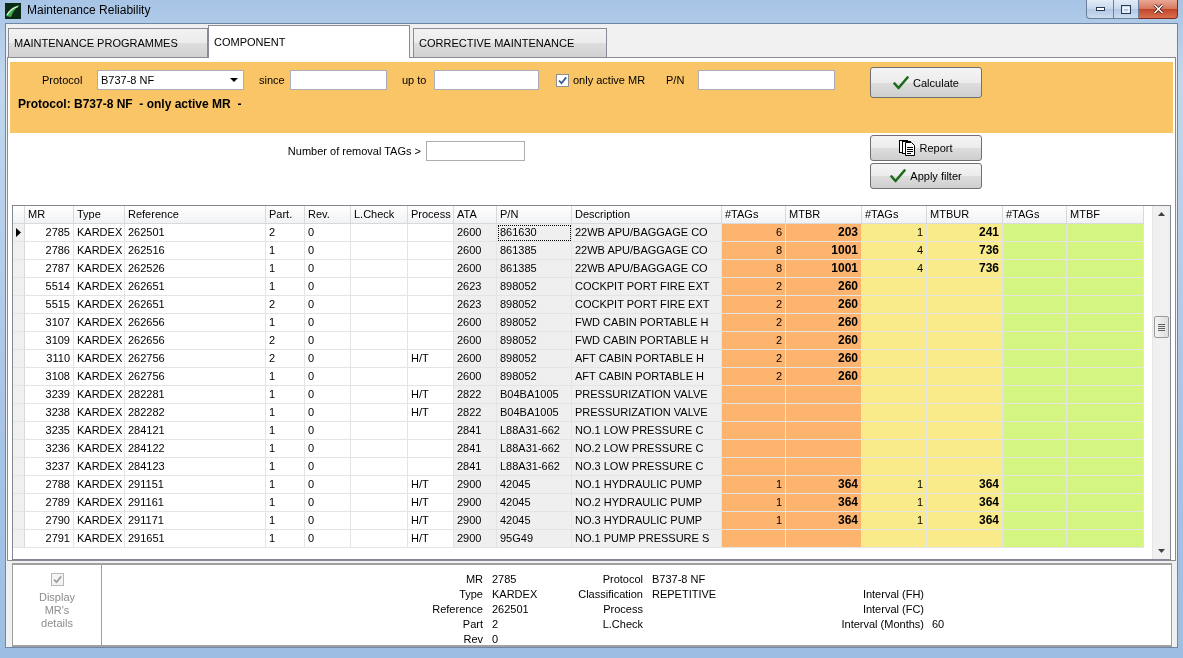 This screenshot has width=1183, height=658. Describe the element at coordinates (1099, 9) in the screenshot. I see `minimize-button` at that location.